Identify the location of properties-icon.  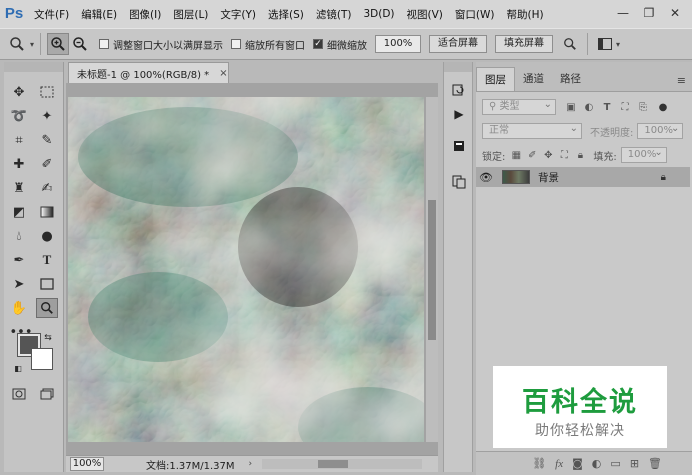
(459, 182).